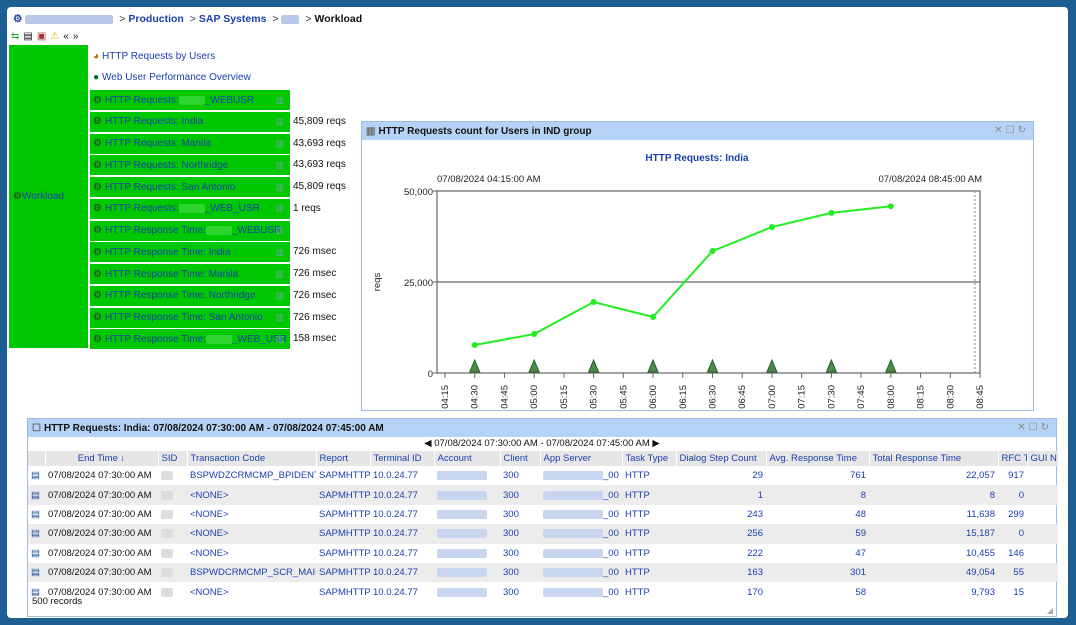 This screenshot has height=625, width=1076. I want to click on tree-item: ⚙ HTTP Response Time: San Antonio ▥, so click(190, 317).